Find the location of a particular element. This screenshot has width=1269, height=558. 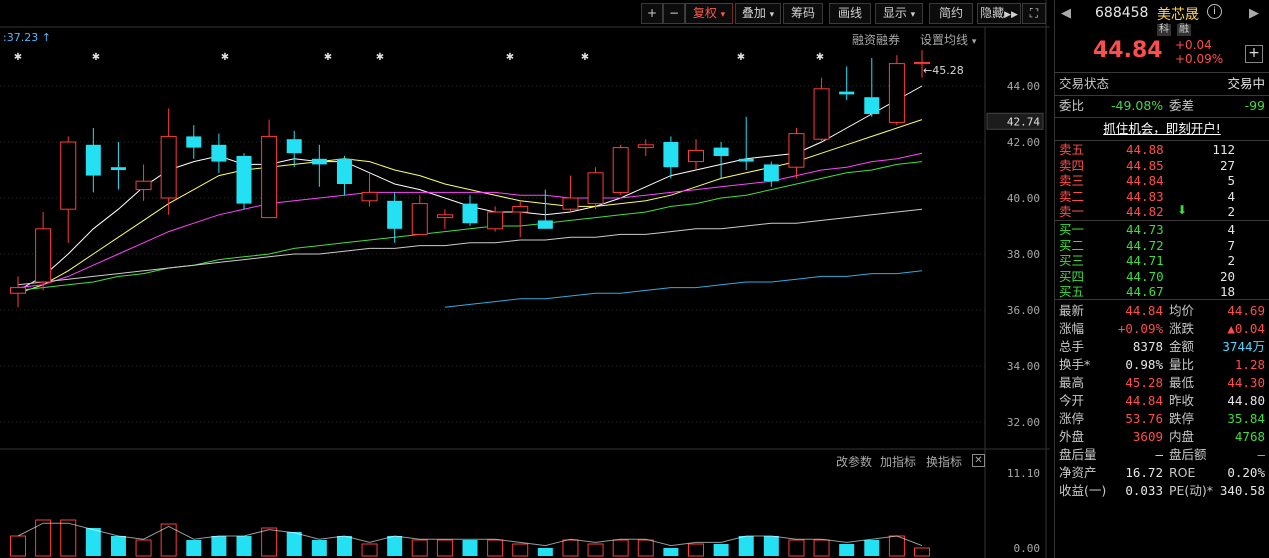

simple-button: 简约 is located at coordinates (951, 13).